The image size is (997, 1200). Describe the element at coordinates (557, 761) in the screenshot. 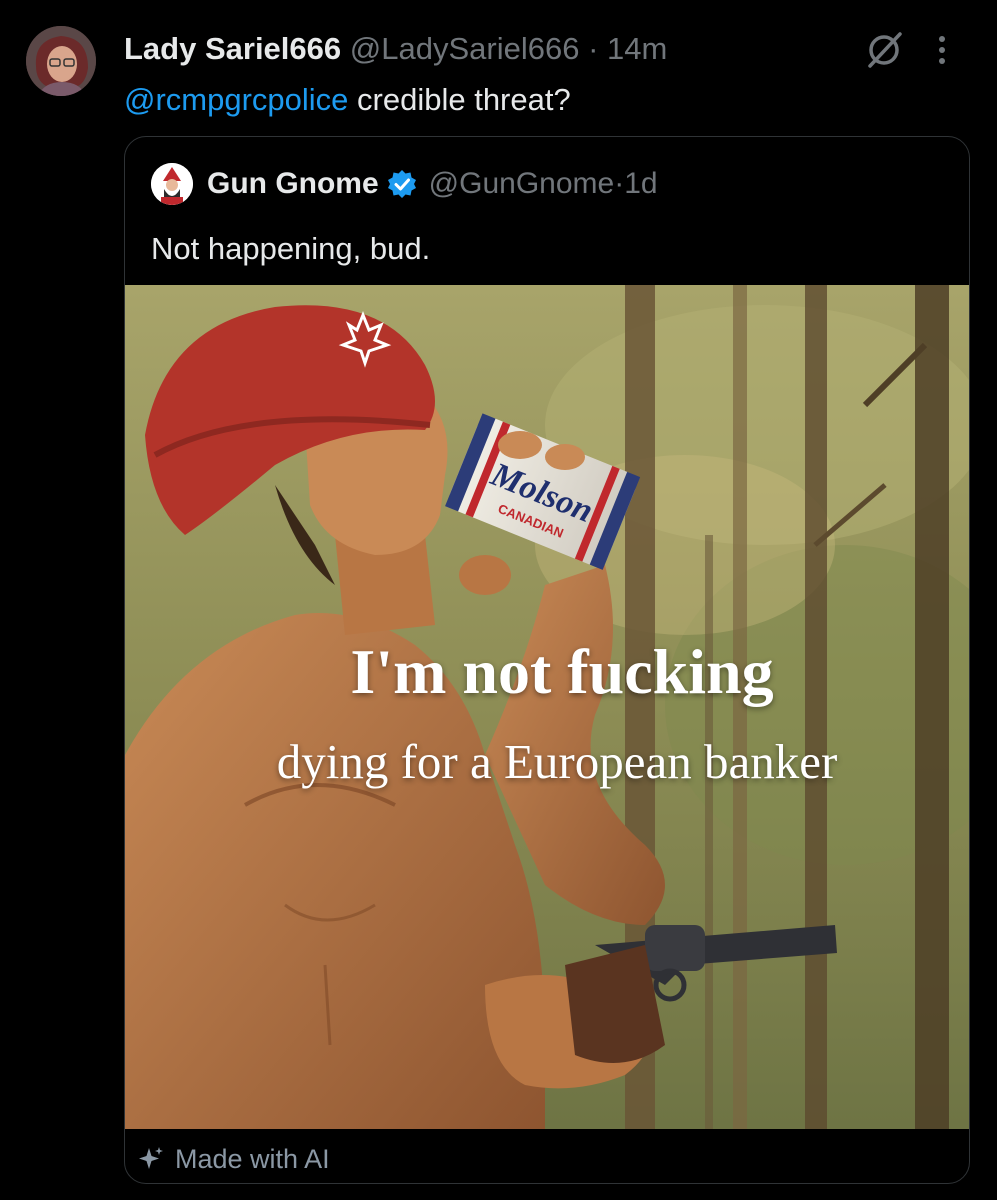

I see `image-caption-line-2: dying for a European banker` at that location.